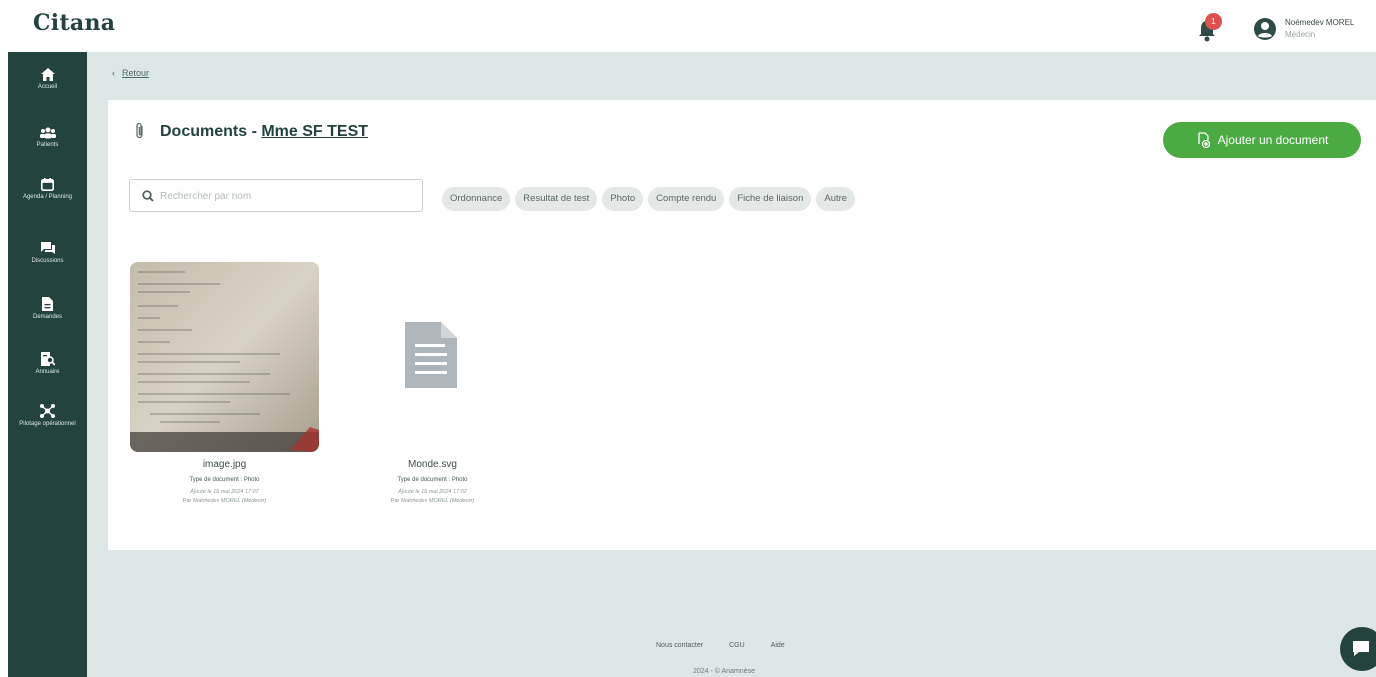 The image size is (1376, 677). What do you see at coordinates (836, 199) in the screenshot?
I see `filter-chip-autre: Autre` at bounding box center [836, 199].